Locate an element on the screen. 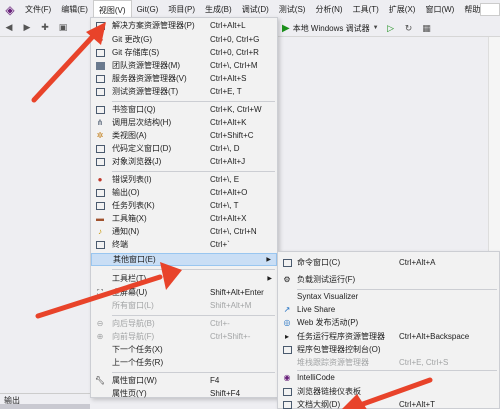 This screenshot has width=500, height=409. new-item-icon: ✚ is located at coordinates (45, 28).